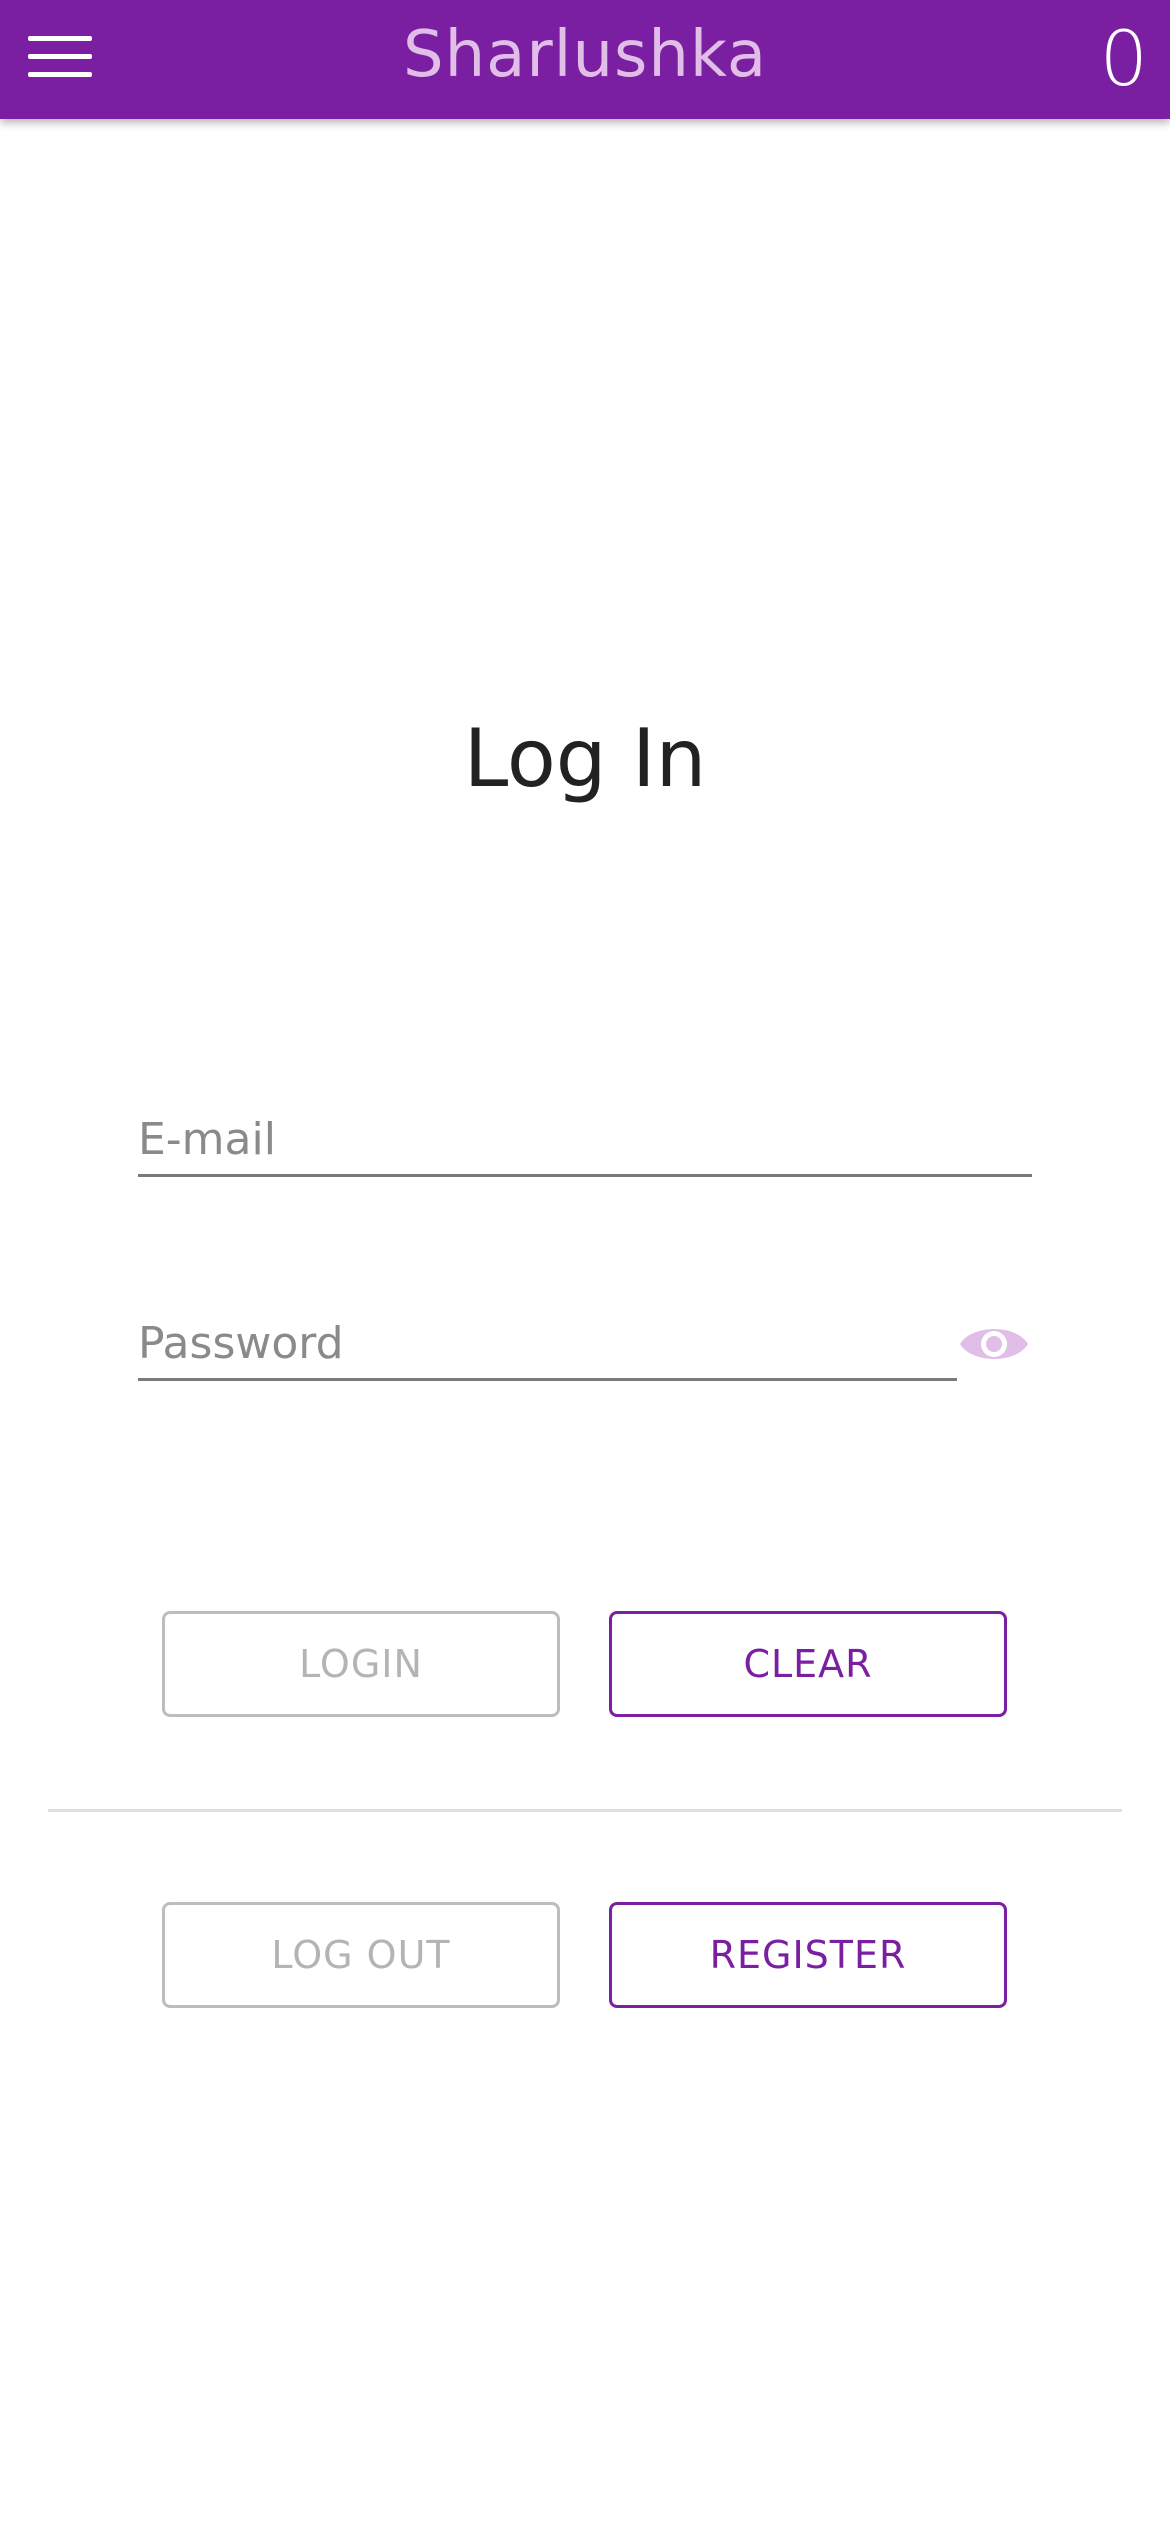 This screenshot has height=2532, width=1170. I want to click on clear-button: CLEAR, so click(808, 1664).